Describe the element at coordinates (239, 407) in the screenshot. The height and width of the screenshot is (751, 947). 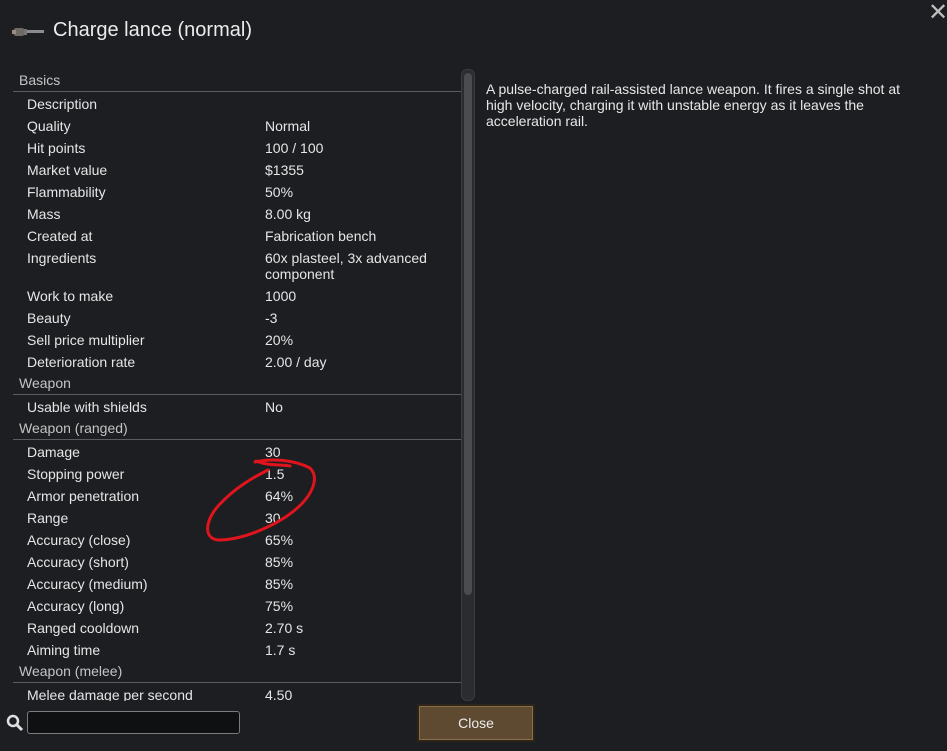
I see `stat-row: Usable with shields No` at that location.